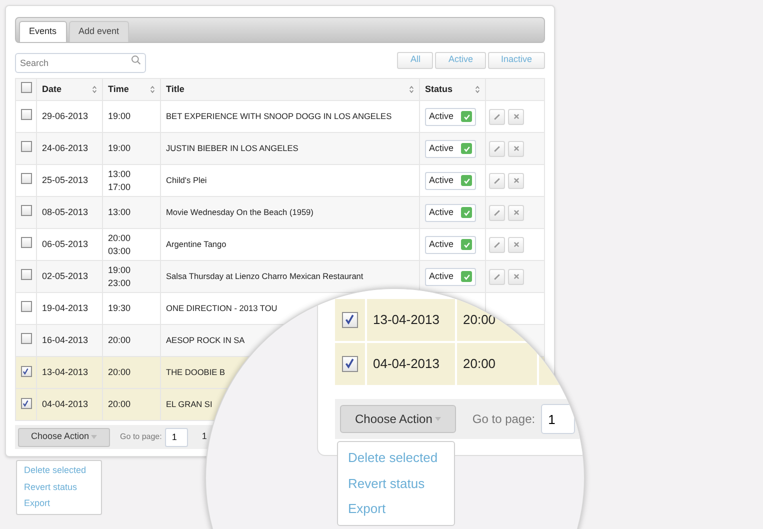 The height and width of the screenshot is (529, 763). I want to click on title-cell: Child's Plei, so click(186, 180).